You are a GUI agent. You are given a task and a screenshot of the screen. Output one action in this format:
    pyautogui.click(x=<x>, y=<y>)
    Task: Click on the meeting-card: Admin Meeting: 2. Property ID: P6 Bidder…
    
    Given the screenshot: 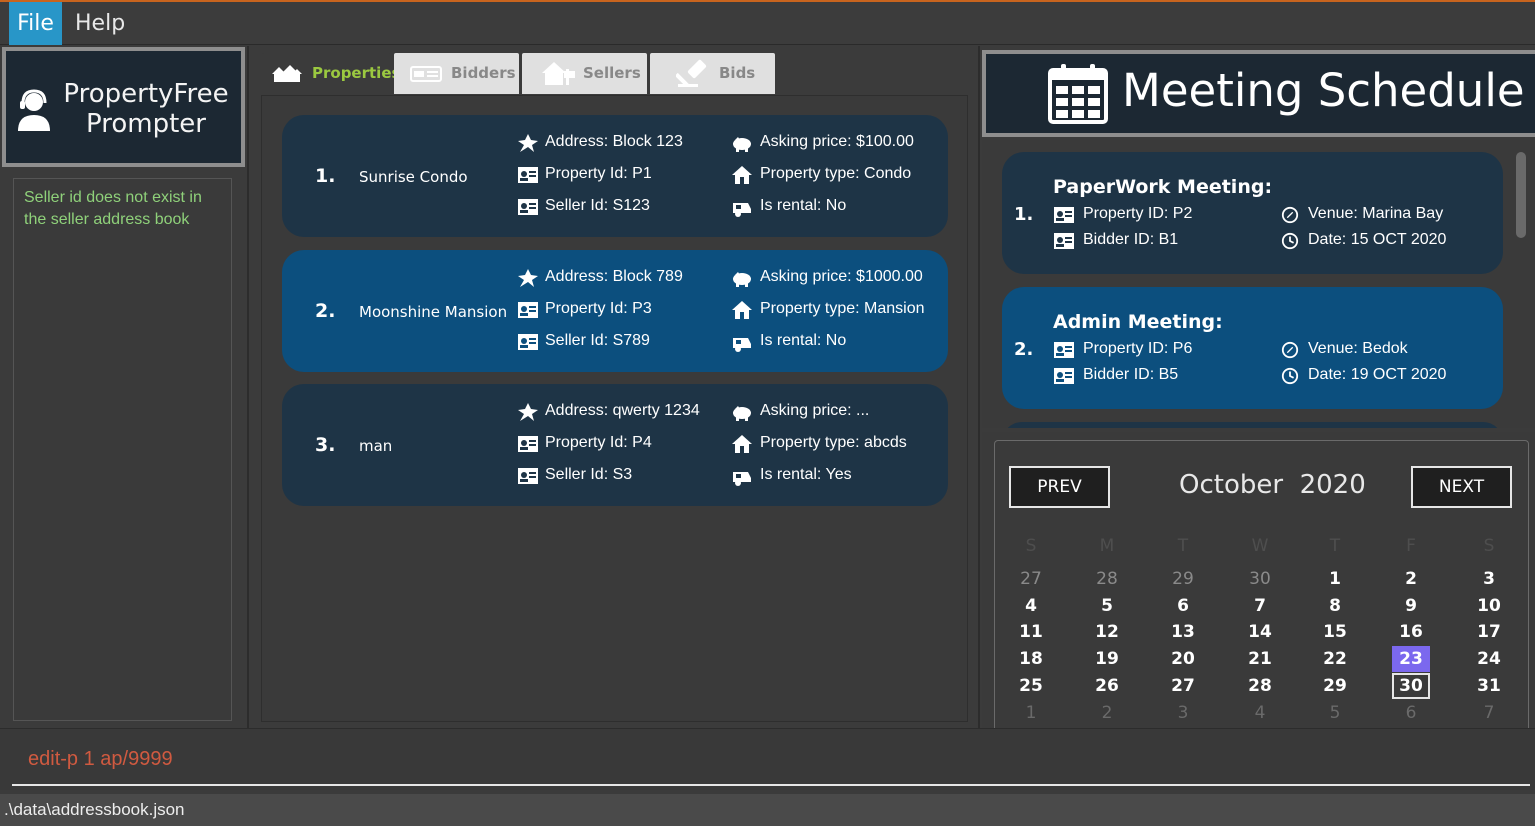 What is the action you would take?
    pyautogui.click(x=1252, y=348)
    